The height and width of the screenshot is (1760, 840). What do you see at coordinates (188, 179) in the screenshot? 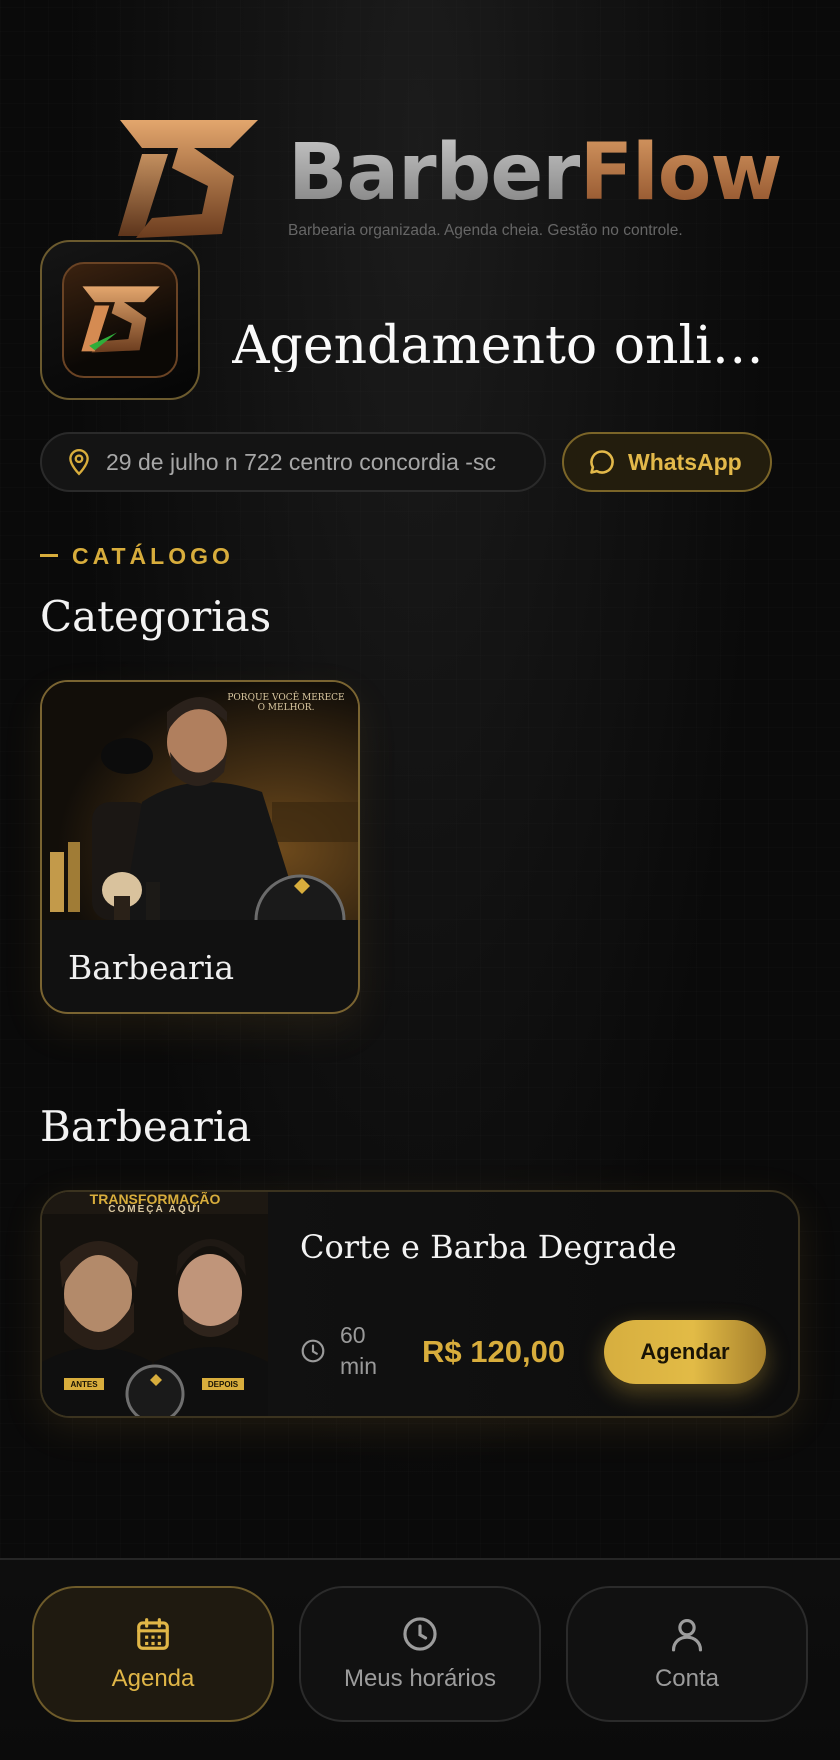
I see `brand-logo-icon` at bounding box center [188, 179].